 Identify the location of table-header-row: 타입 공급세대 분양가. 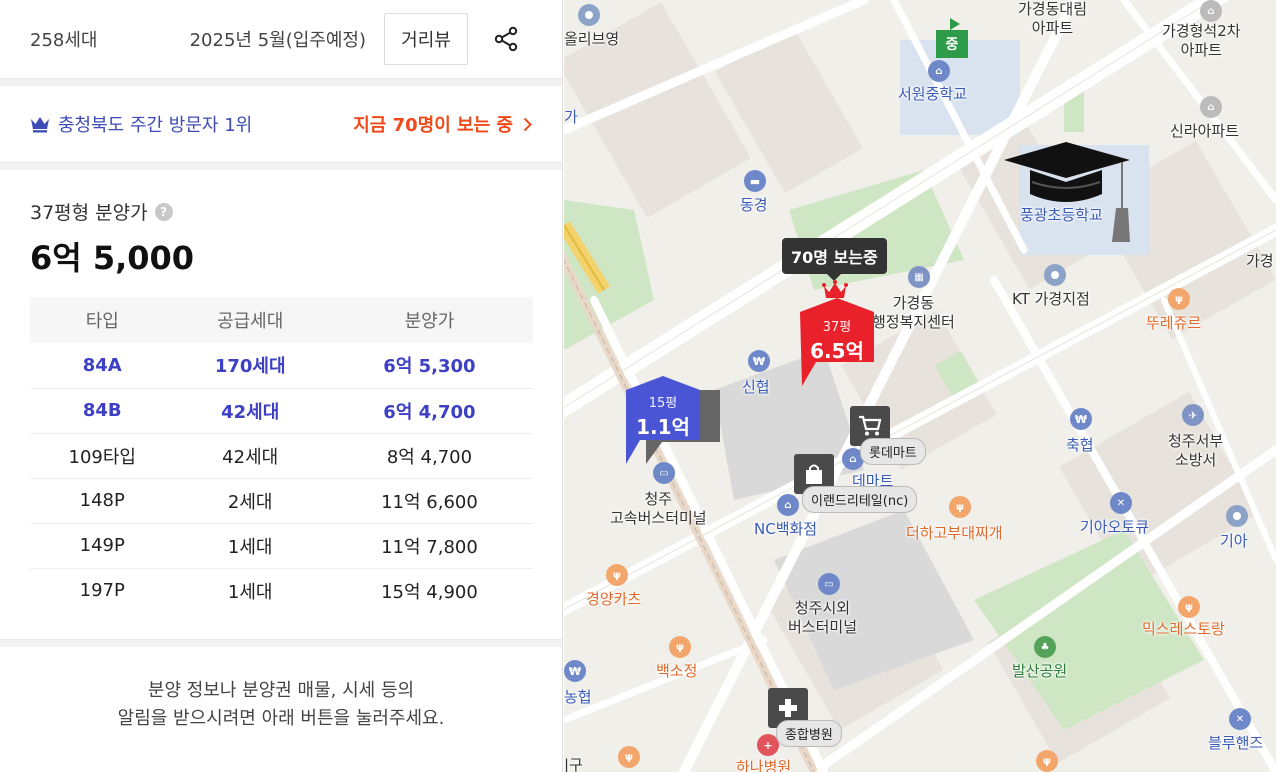
(281, 320).